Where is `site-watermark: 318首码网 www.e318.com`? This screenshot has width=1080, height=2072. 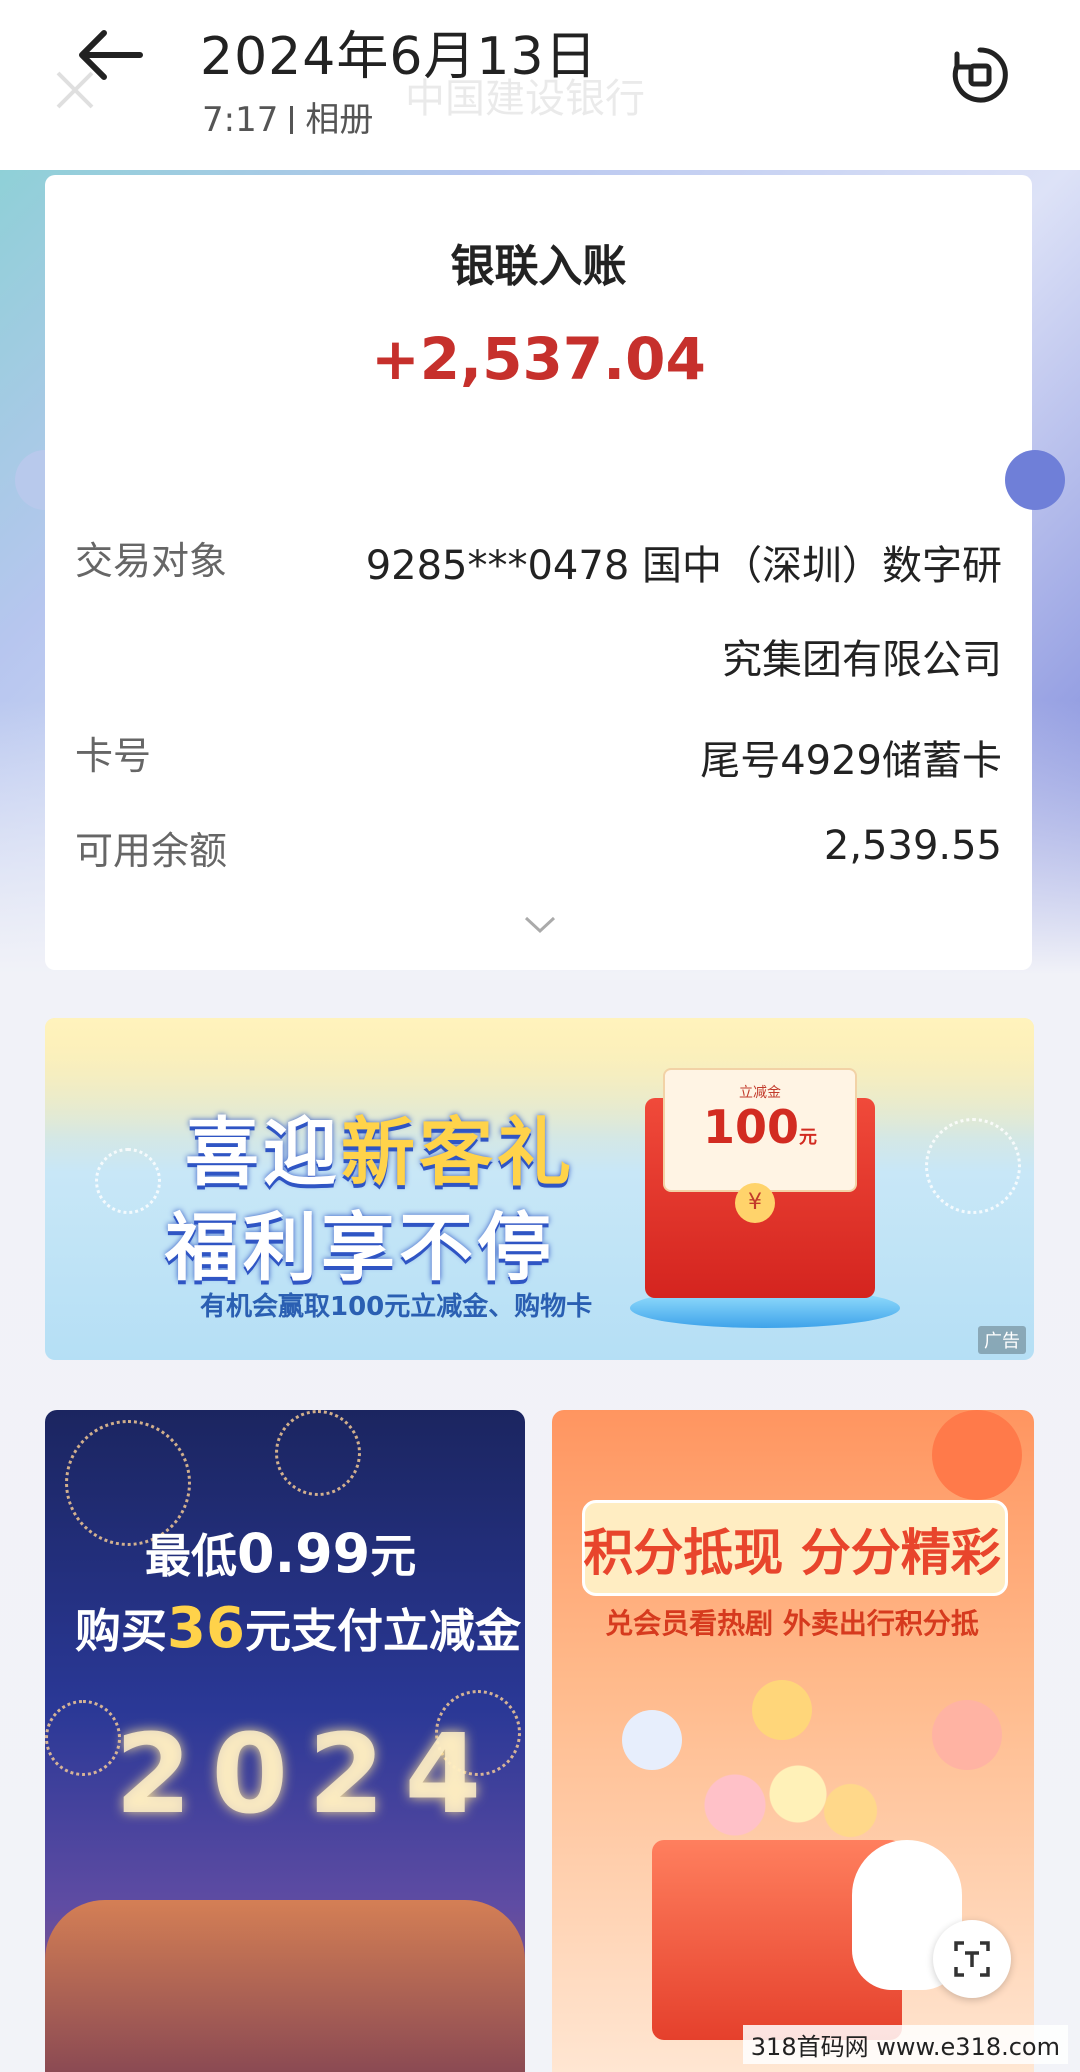
site-watermark: 318首码网 www.e318.com is located at coordinates (905, 2044).